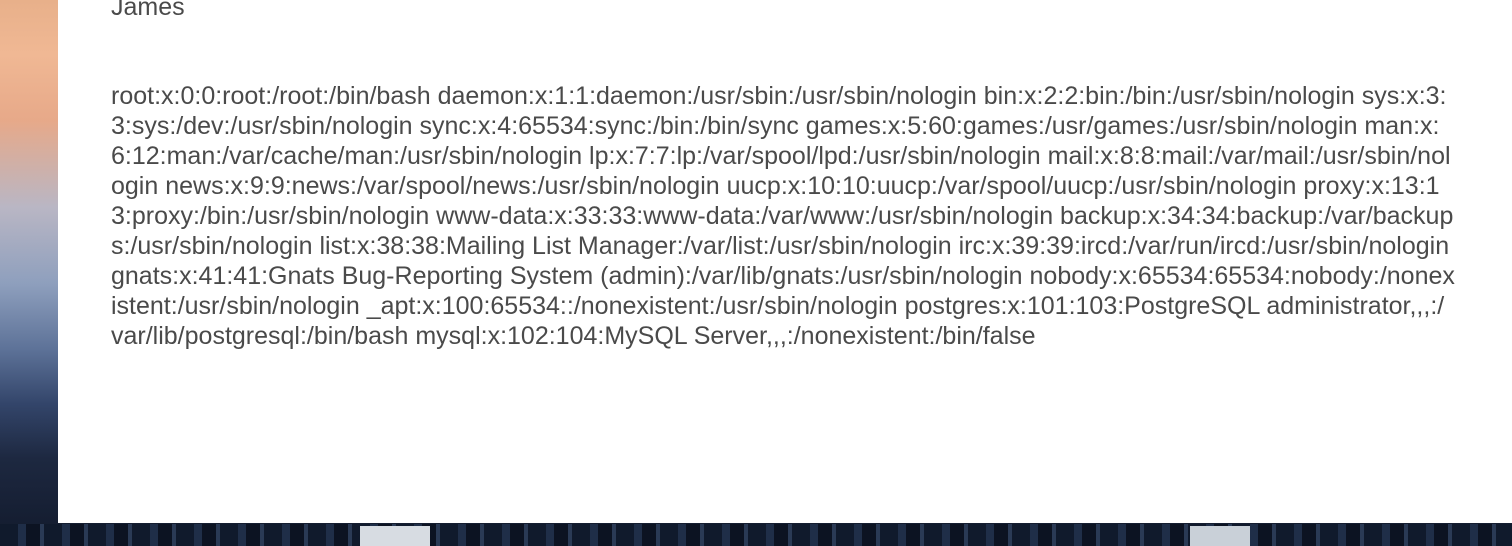  What do you see at coordinates (756, 535) in the screenshot?
I see `background-cityscape` at bounding box center [756, 535].